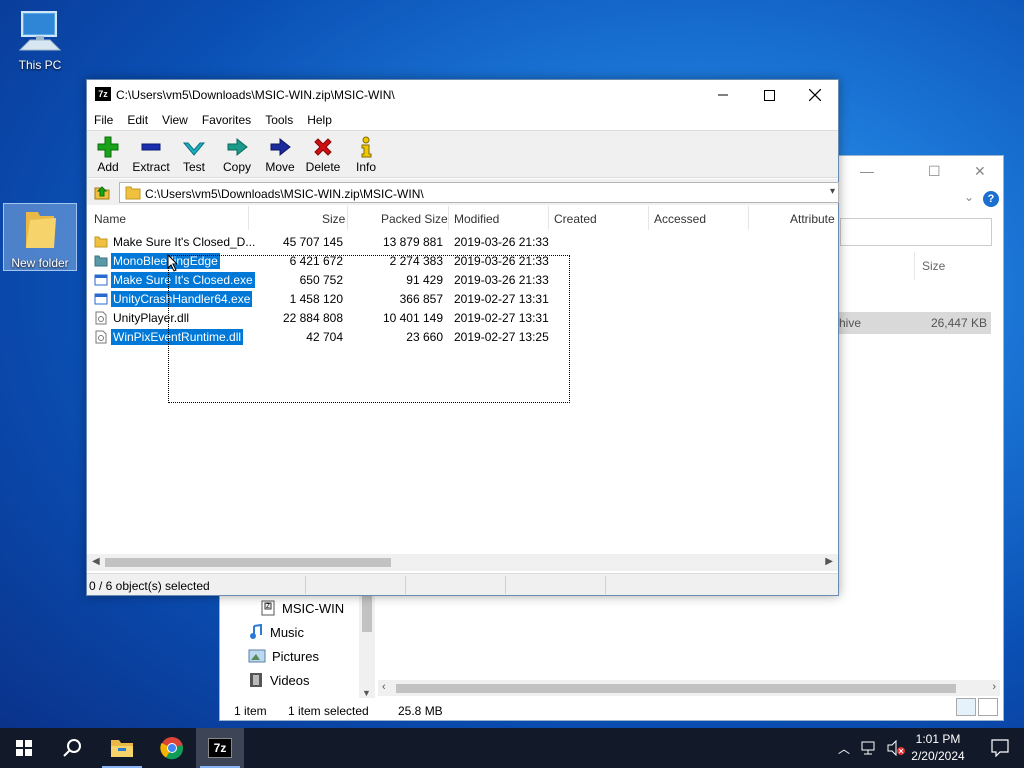  What do you see at coordinates (991, 199) in the screenshot?
I see `help-icon: ?` at bounding box center [991, 199].